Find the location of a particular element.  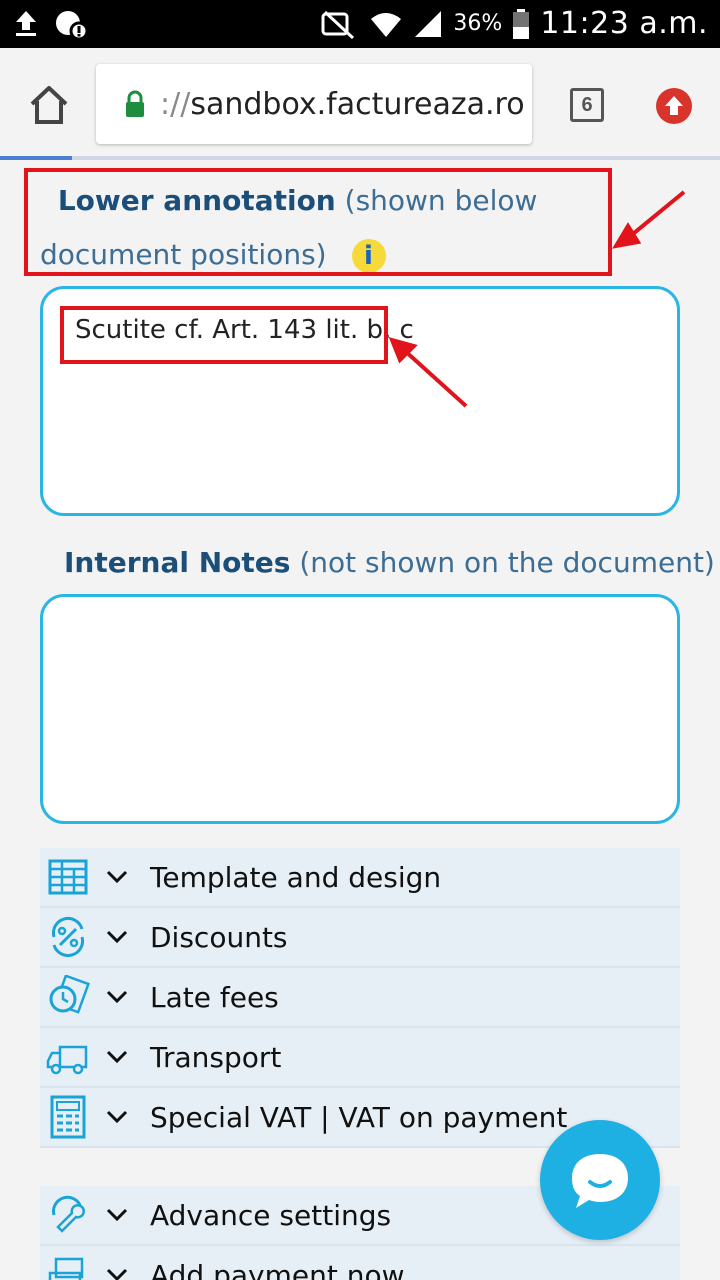

chat-bubble-icon is located at coordinates (600, 1181).